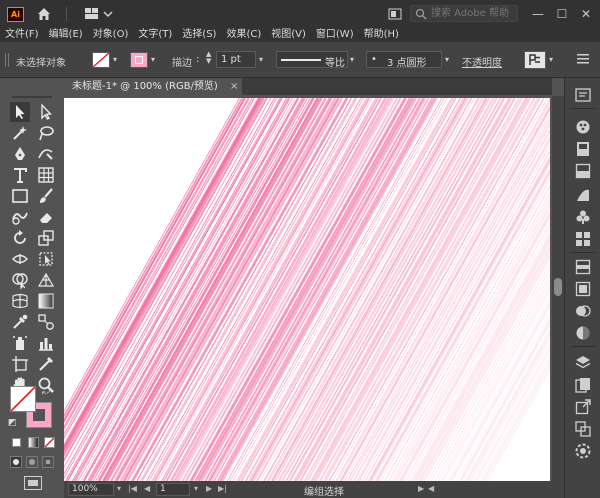  I want to click on layers-panel-icon, so click(583, 363).